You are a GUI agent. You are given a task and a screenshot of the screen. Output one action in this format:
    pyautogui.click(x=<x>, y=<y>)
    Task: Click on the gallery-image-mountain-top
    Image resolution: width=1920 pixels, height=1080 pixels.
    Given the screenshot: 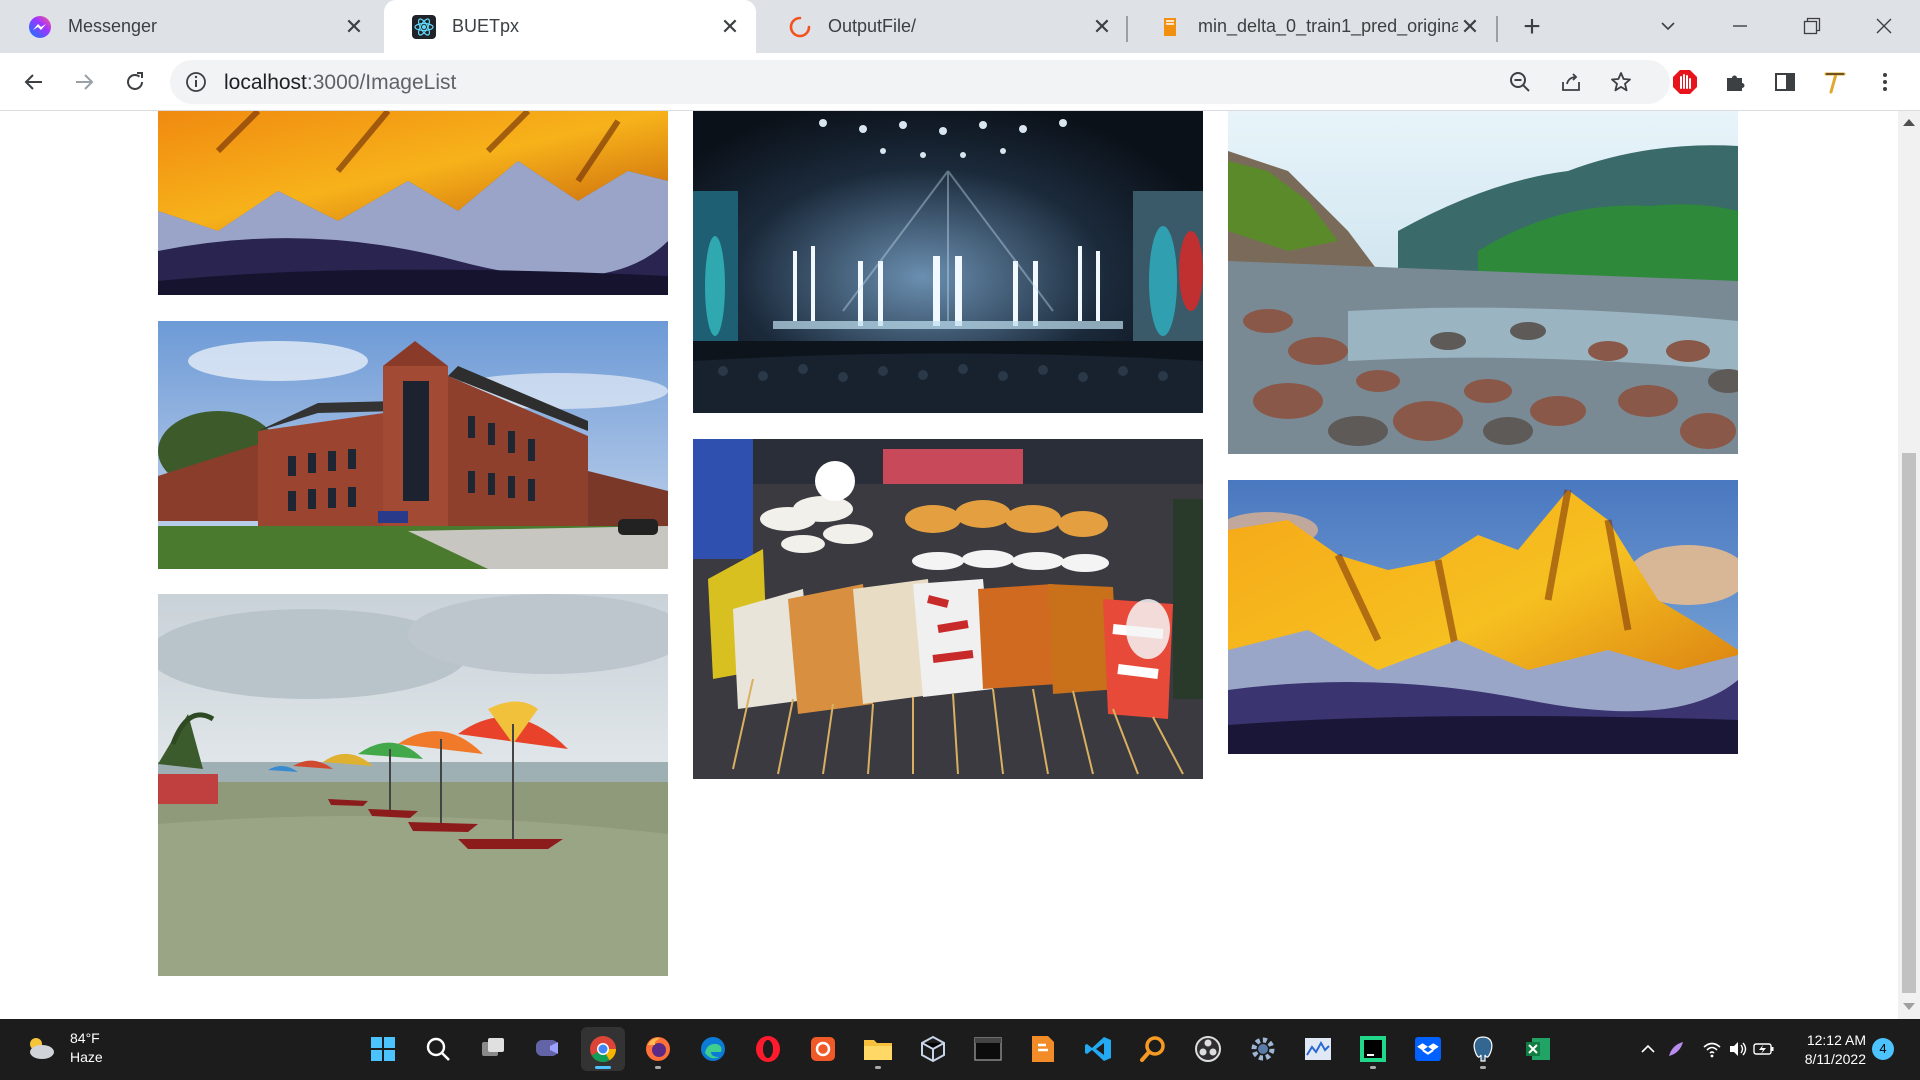 What is the action you would take?
    pyautogui.click(x=413, y=203)
    